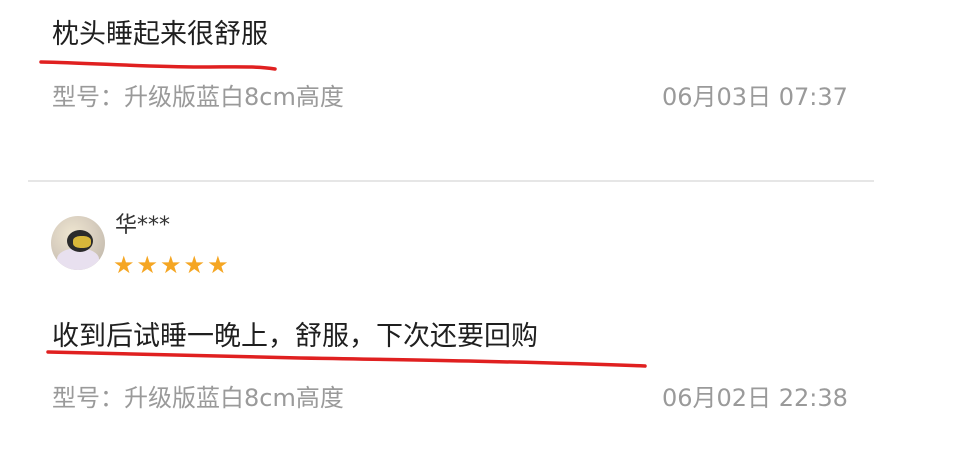 The image size is (965, 471). What do you see at coordinates (755, 97) in the screenshot?
I see `review-1-time: 06月03日 07:37` at bounding box center [755, 97].